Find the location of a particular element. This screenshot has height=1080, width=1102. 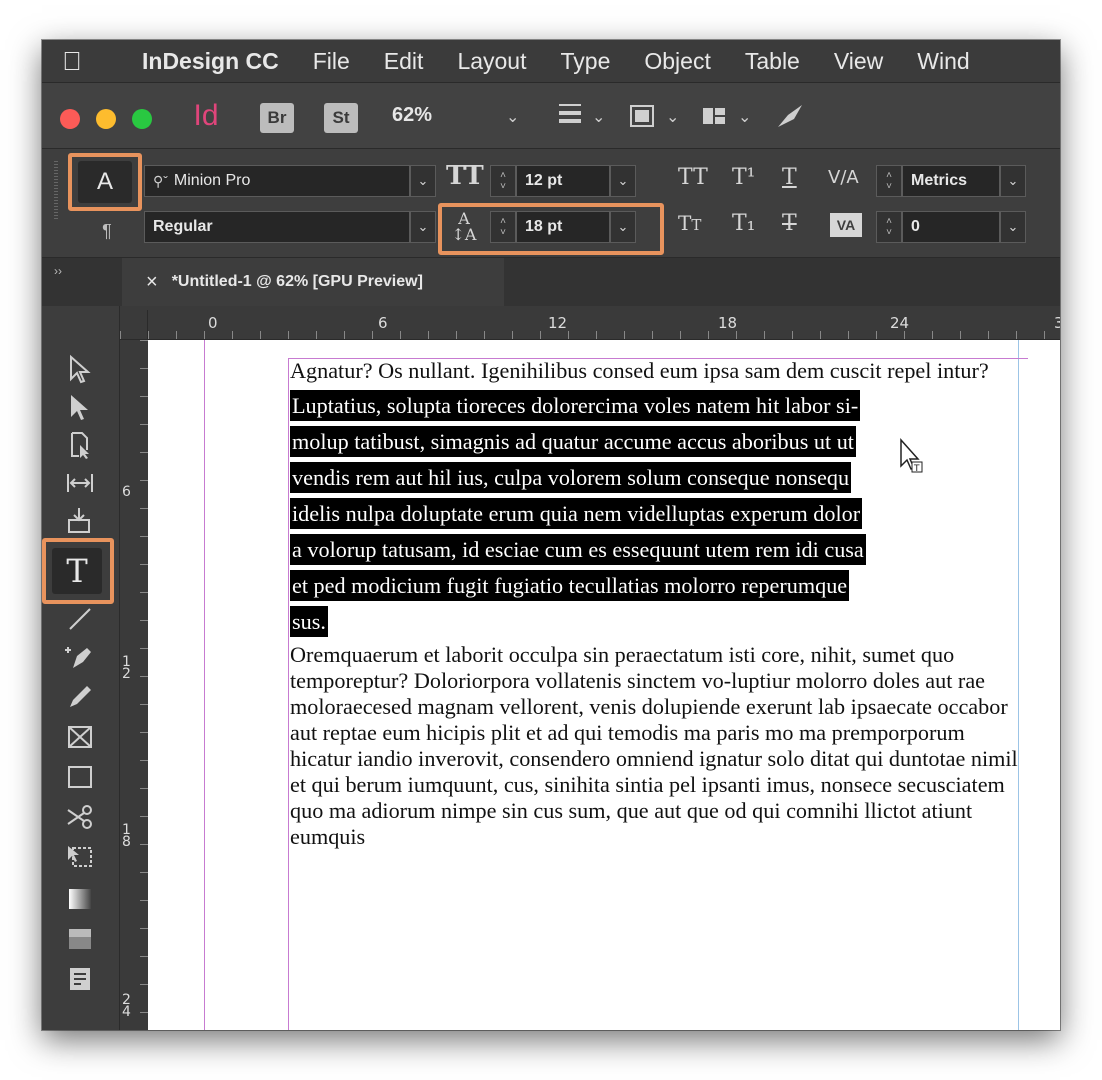

type-tool-highlight is located at coordinates (78, 571).